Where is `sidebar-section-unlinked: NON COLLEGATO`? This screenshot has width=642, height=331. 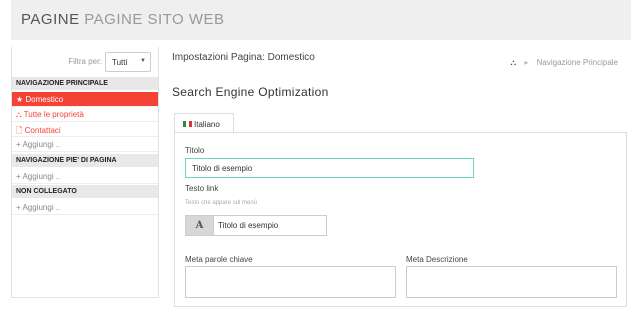
sidebar-section-unlinked: NON COLLEGATO is located at coordinates (85, 191).